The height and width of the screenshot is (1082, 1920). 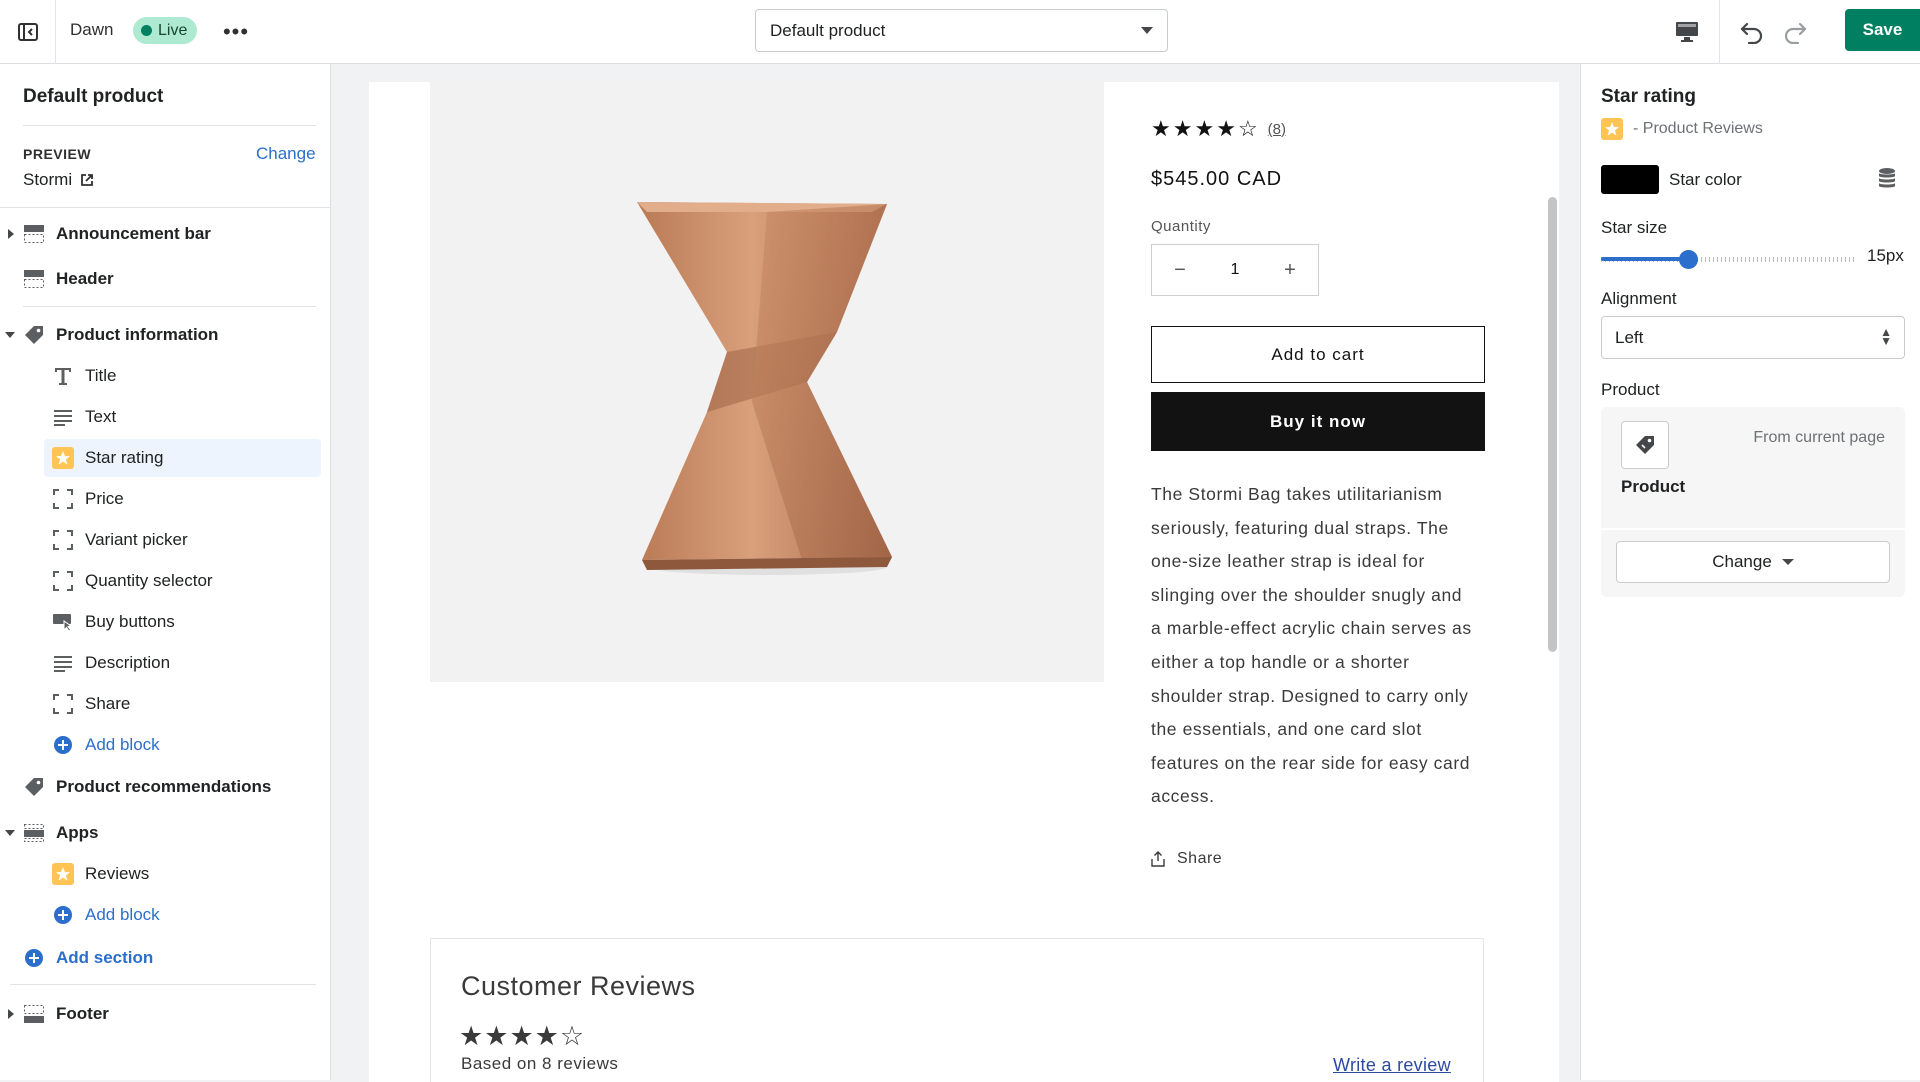 I want to click on star-size-slider, so click(x=1729, y=259).